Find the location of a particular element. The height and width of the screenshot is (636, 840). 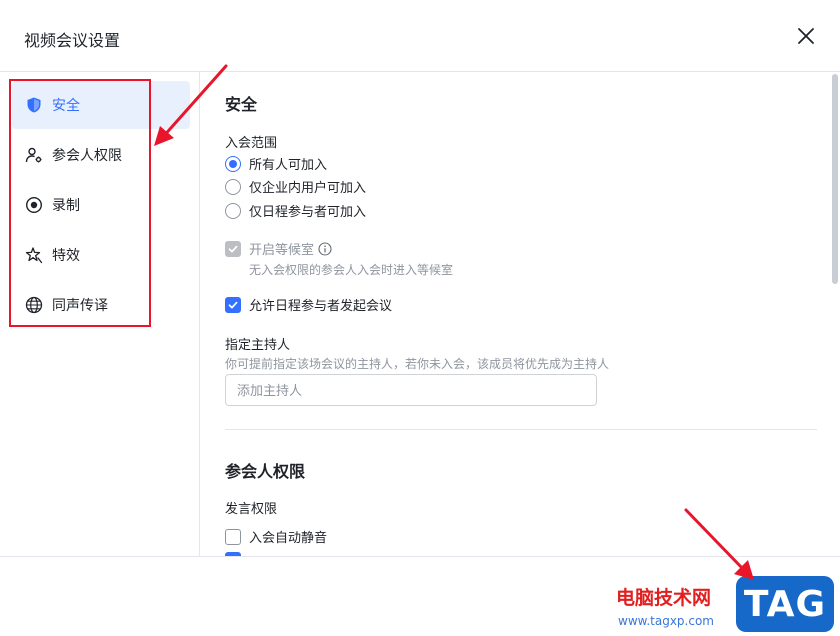

section-title-security: 安全 is located at coordinates (241, 105).